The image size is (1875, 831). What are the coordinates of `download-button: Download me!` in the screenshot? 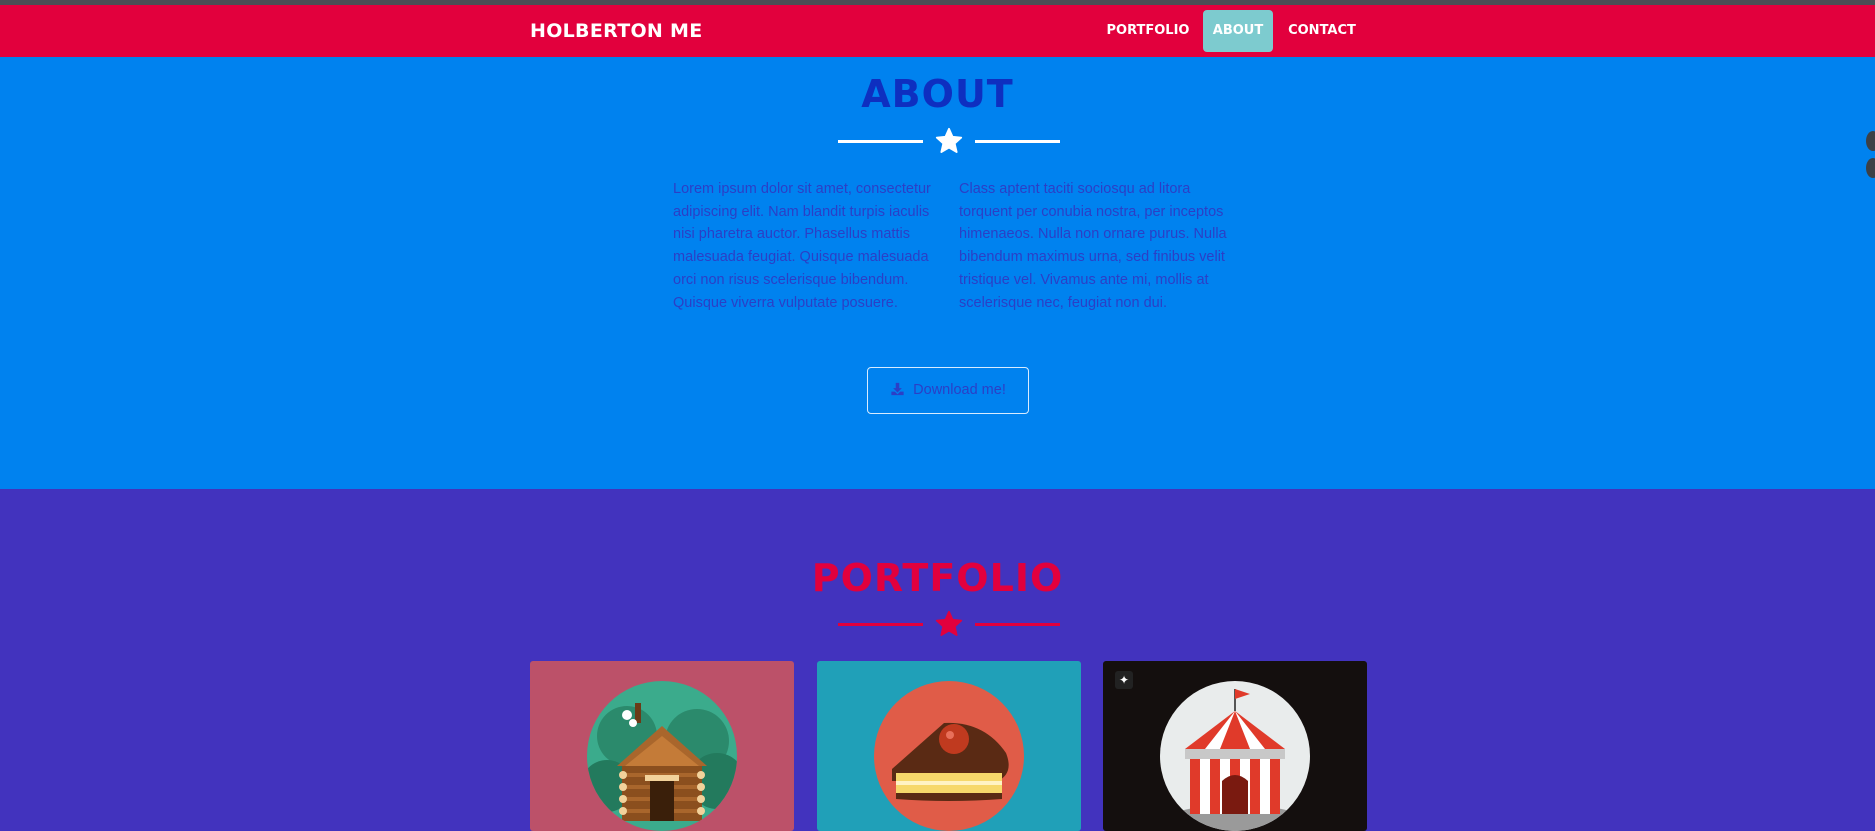 It's located at (948, 390).